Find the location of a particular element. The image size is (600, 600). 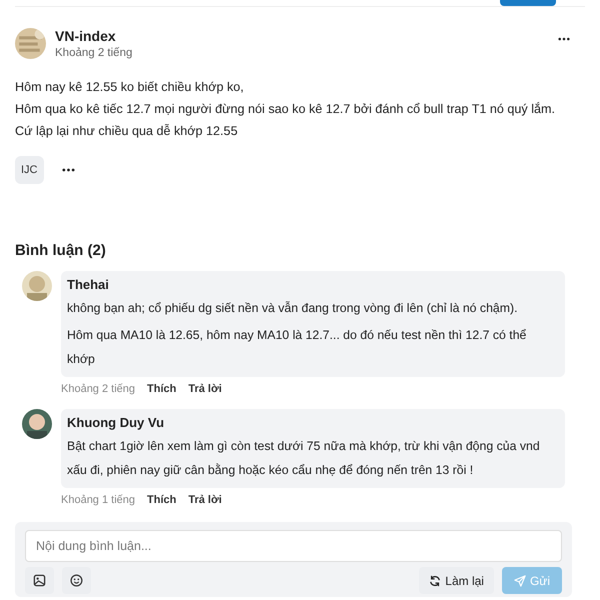

post-text: Hôm nay kê 12.55 ko biết chiều khớp ko, is located at coordinates (130, 87).